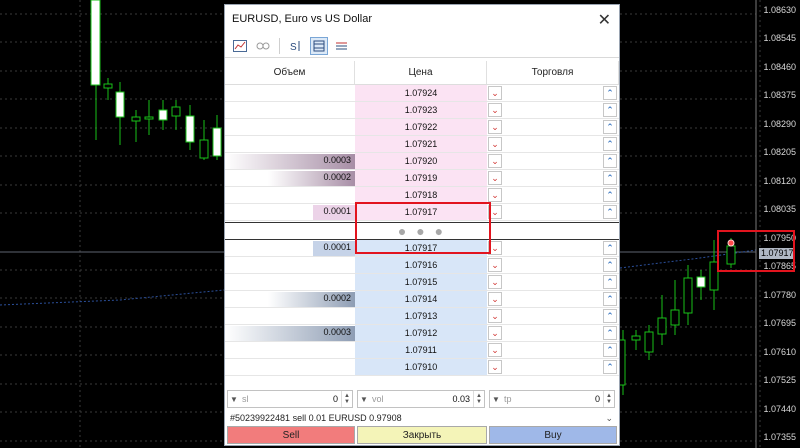  I want to click on svg-text: S, so click(293, 47).